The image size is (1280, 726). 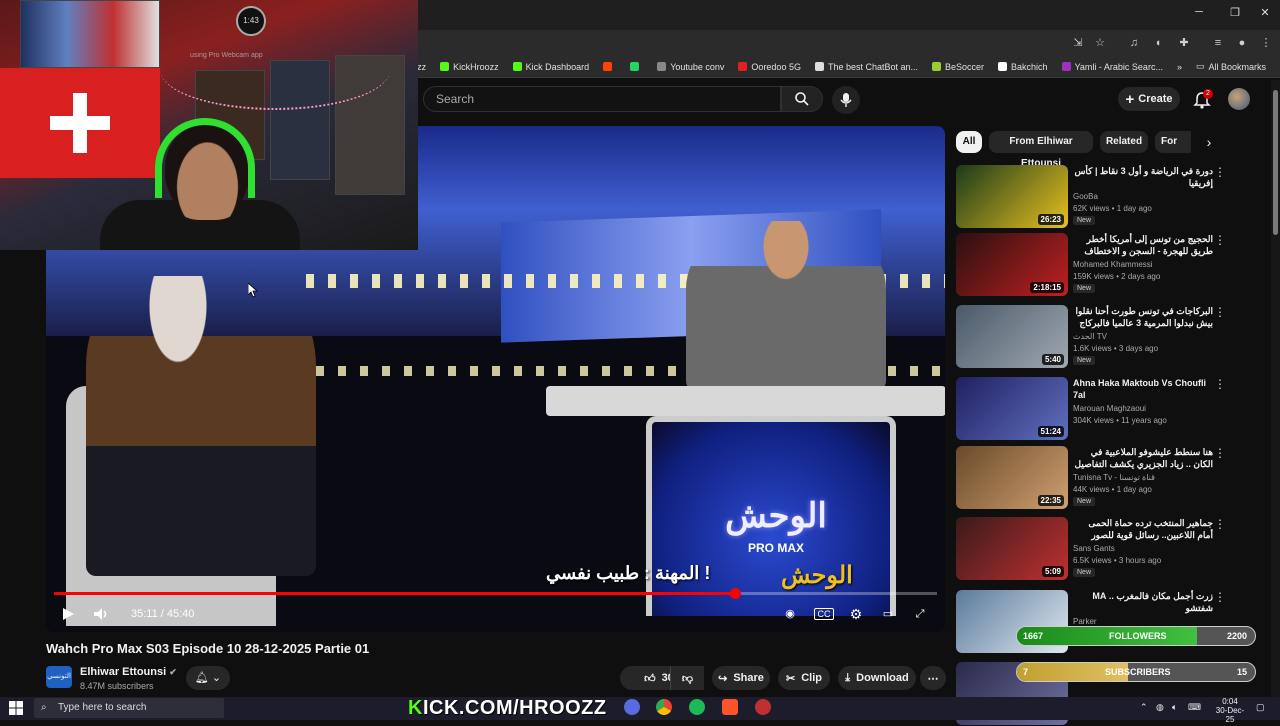 What do you see at coordinates (59, 677) in the screenshot?
I see `channel-avatar: التونسي` at bounding box center [59, 677].